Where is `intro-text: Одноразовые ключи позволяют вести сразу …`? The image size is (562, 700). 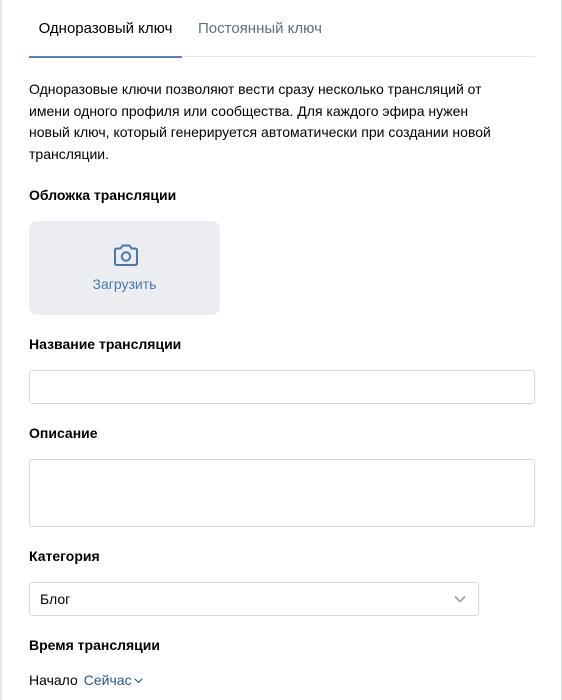
intro-text: Одноразовые ключи позволяют вести сразу … is located at coordinates (260, 121).